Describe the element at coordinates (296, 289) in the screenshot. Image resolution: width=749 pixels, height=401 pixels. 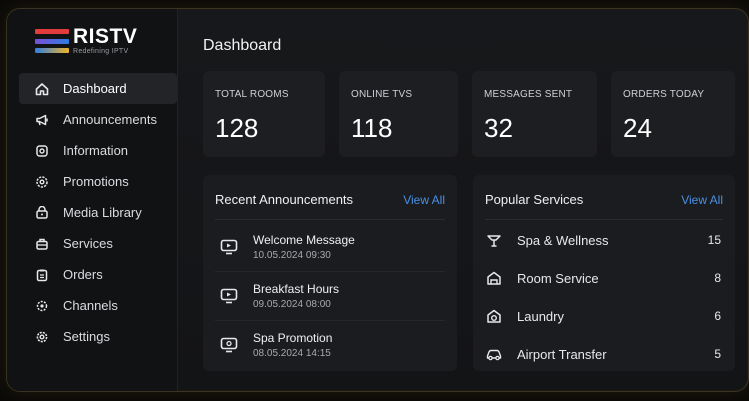
I see `announcement-title: Breakfast Hours` at that location.